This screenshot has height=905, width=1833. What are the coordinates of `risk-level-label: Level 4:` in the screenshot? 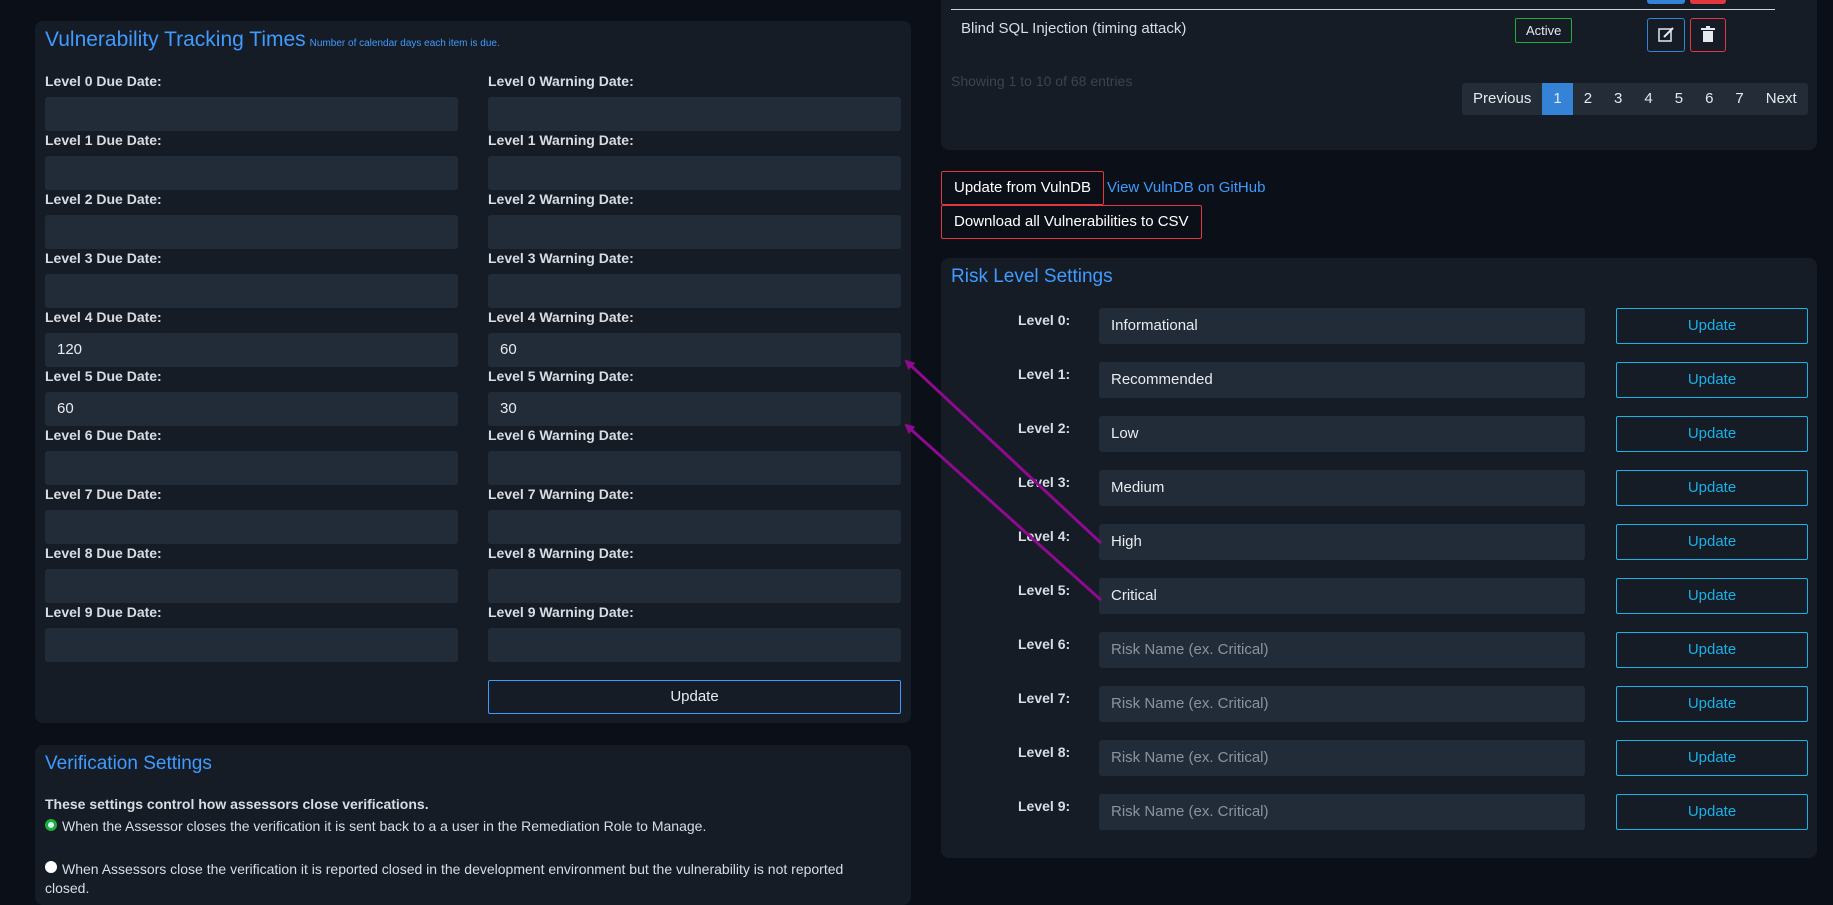 It's located at (1044, 536).